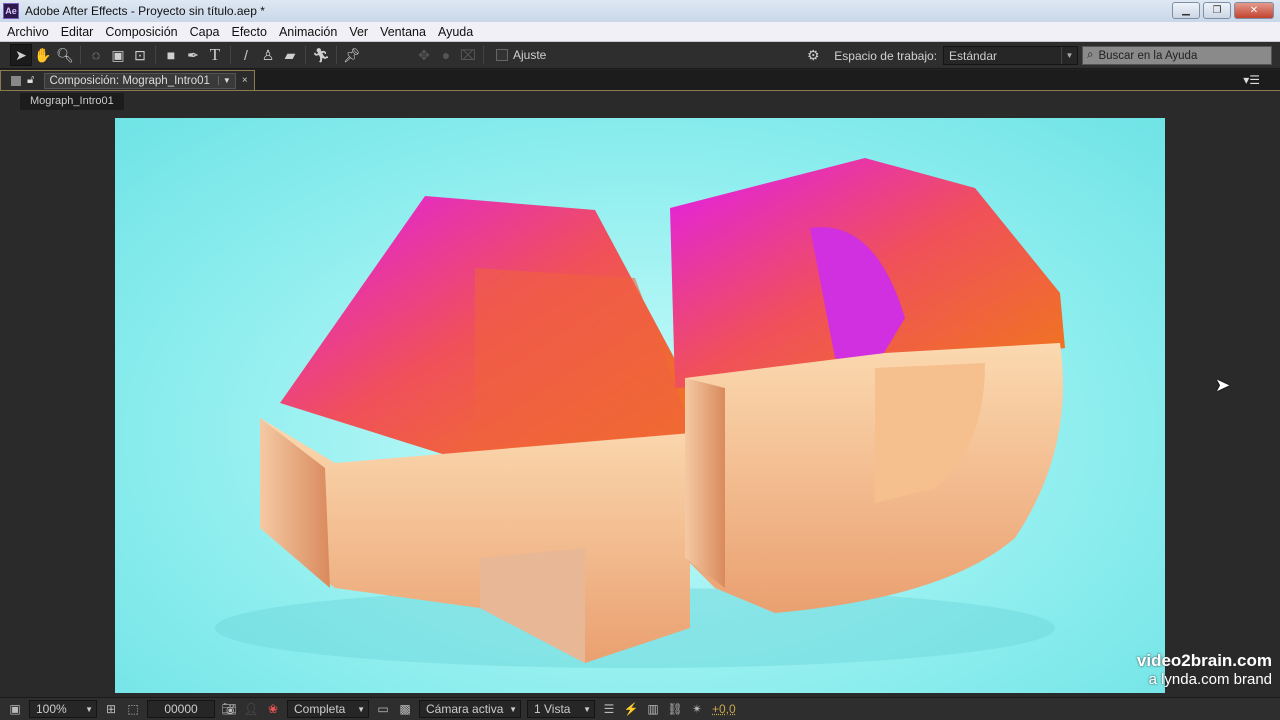  What do you see at coordinates (118, 55) in the screenshot?
I see `camera-tool-icon: ▣` at bounding box center [118, 55].